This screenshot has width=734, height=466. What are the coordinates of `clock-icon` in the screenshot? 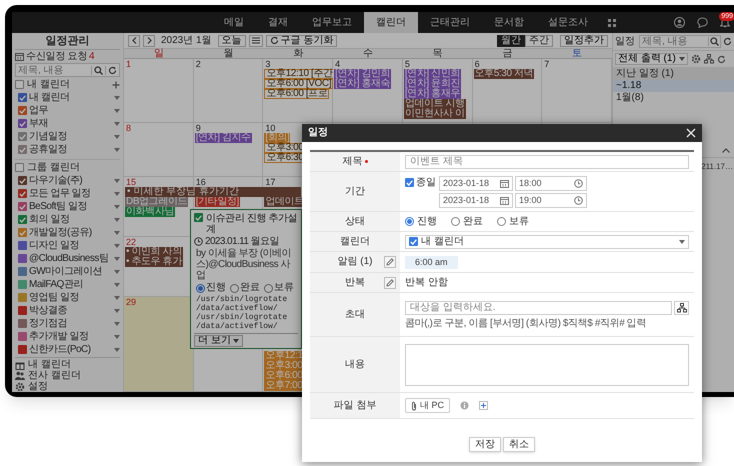 It's located at (578, 200).